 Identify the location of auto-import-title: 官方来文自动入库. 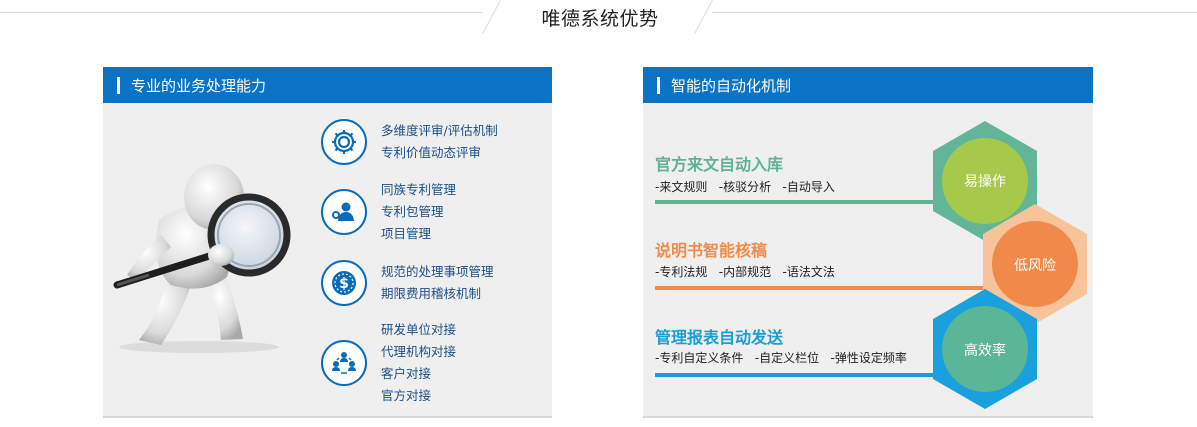
(719, 164).